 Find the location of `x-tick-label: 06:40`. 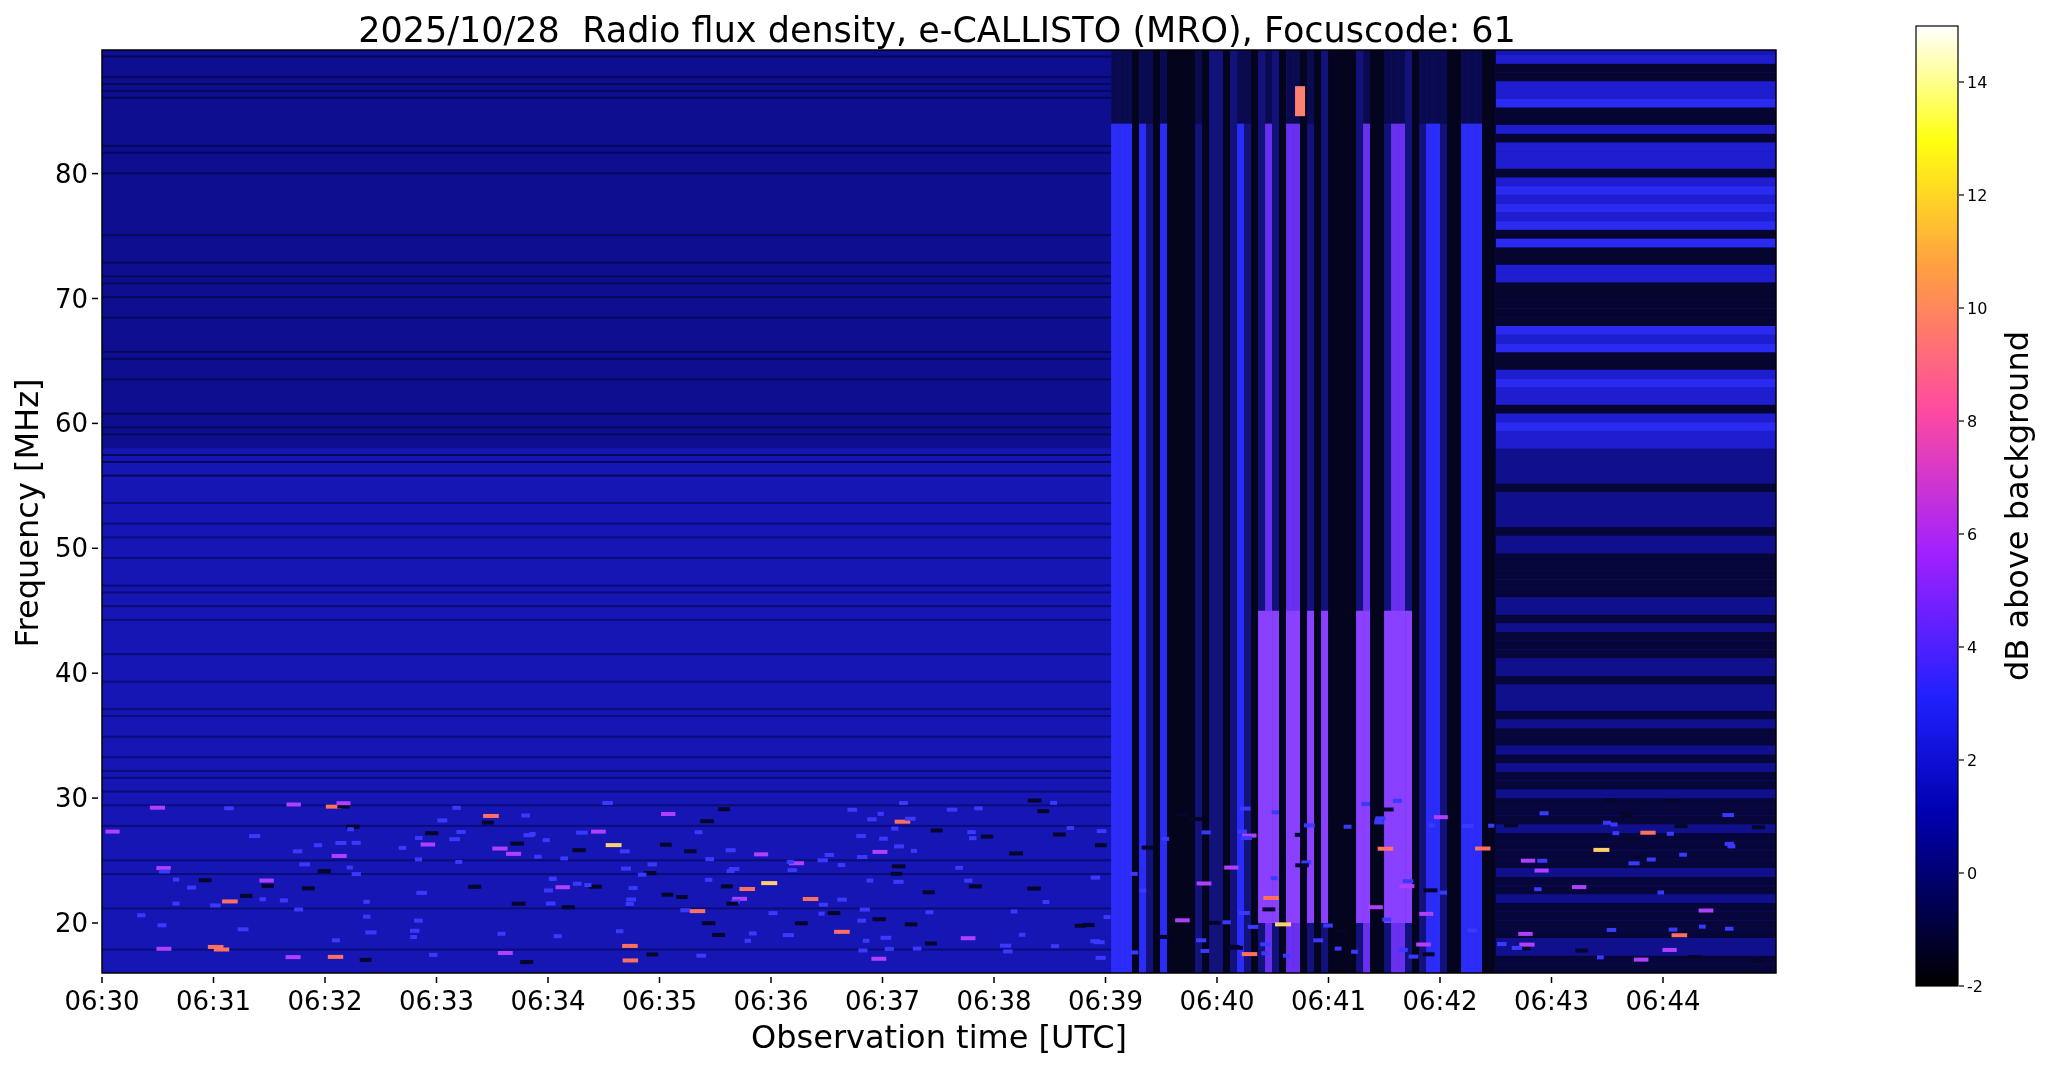

x-tick-label: 06:40 is located at coordinates (1217, 1001).